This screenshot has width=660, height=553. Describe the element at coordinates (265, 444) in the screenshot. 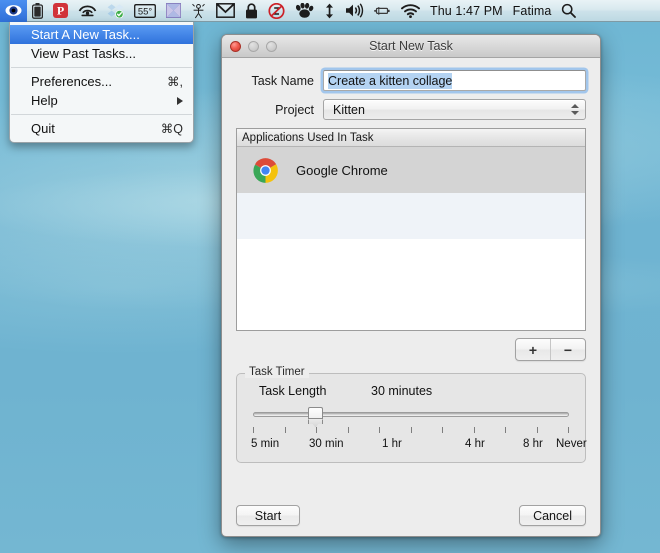

I see `scale-label-5min: 5 min` at that location.